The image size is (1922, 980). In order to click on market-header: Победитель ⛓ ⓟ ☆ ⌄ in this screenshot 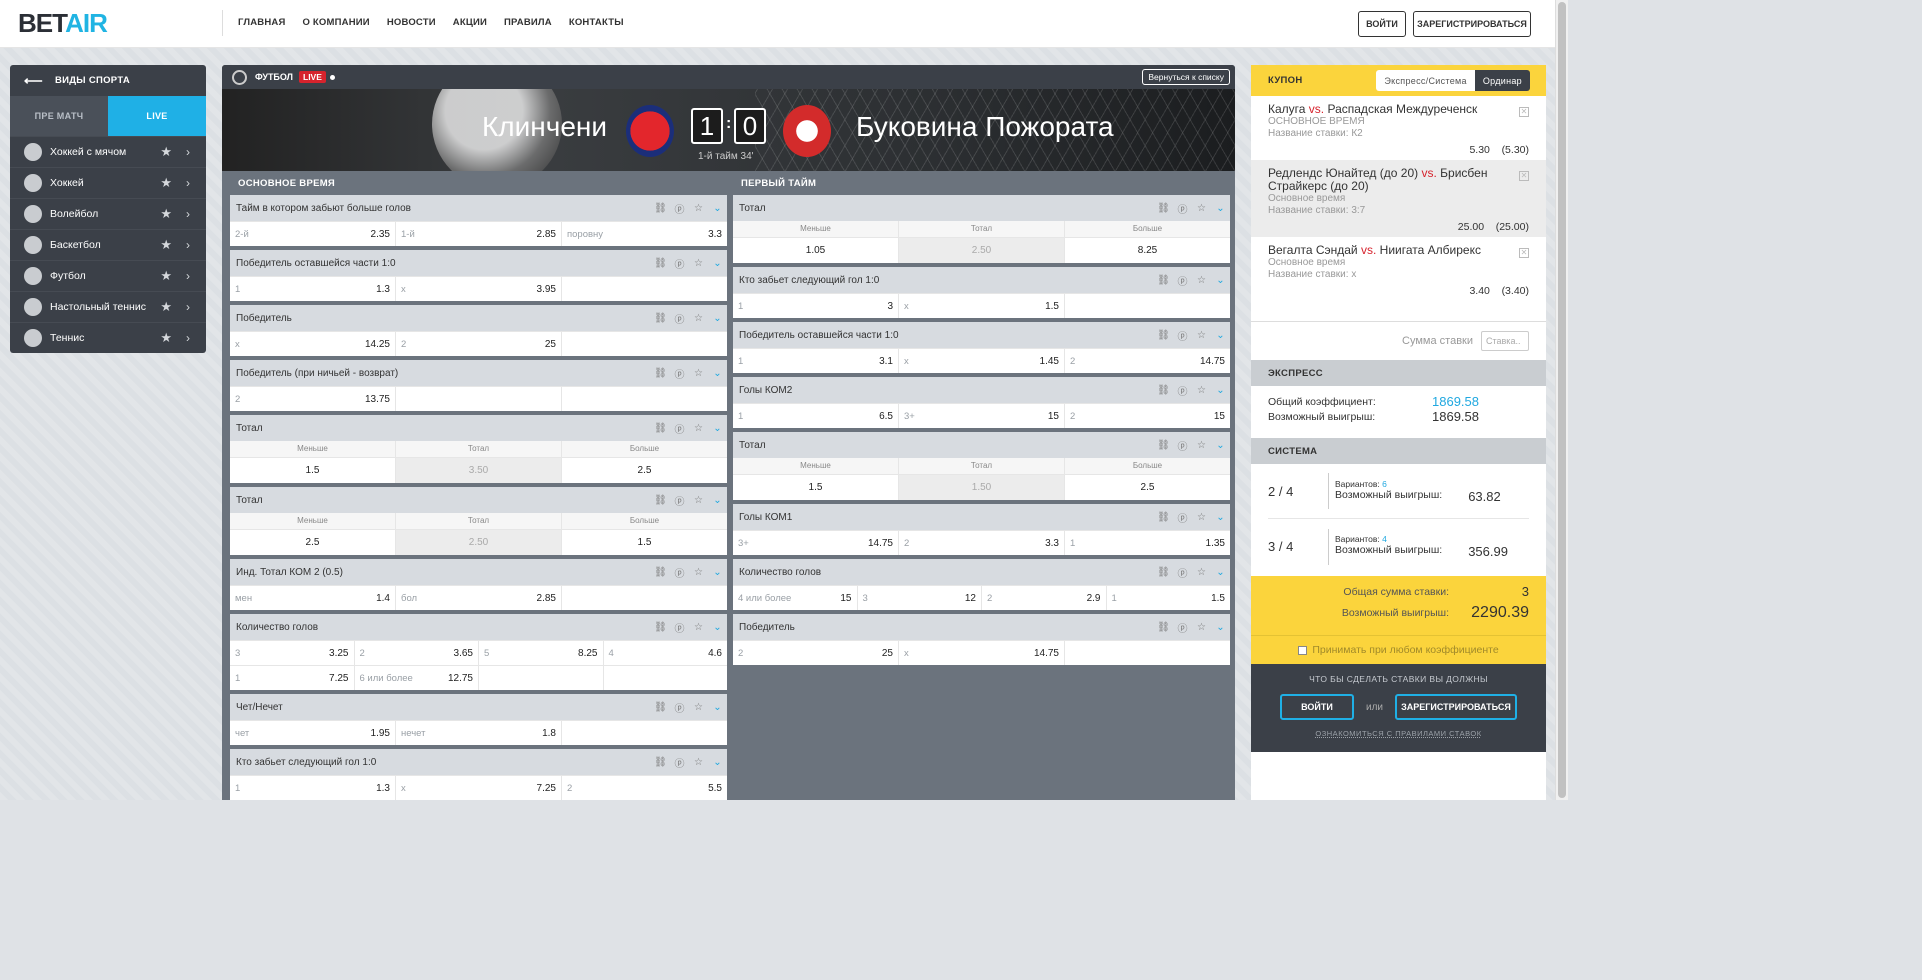, I will do `click(478, 318)`.